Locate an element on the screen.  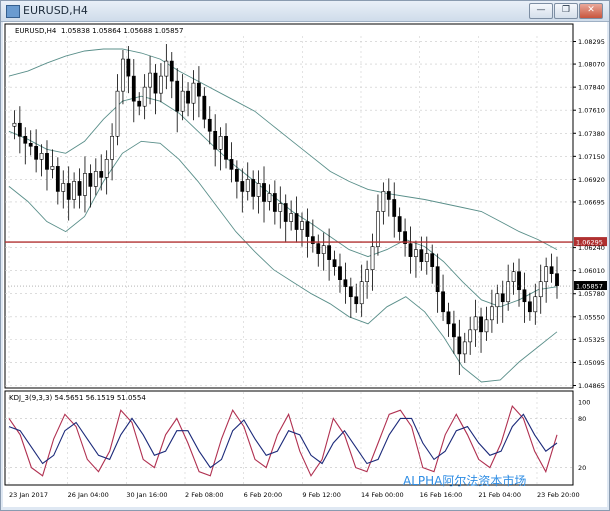
x-tick-label: 23 Feb 20:00 is located at coordinates (558, 495).